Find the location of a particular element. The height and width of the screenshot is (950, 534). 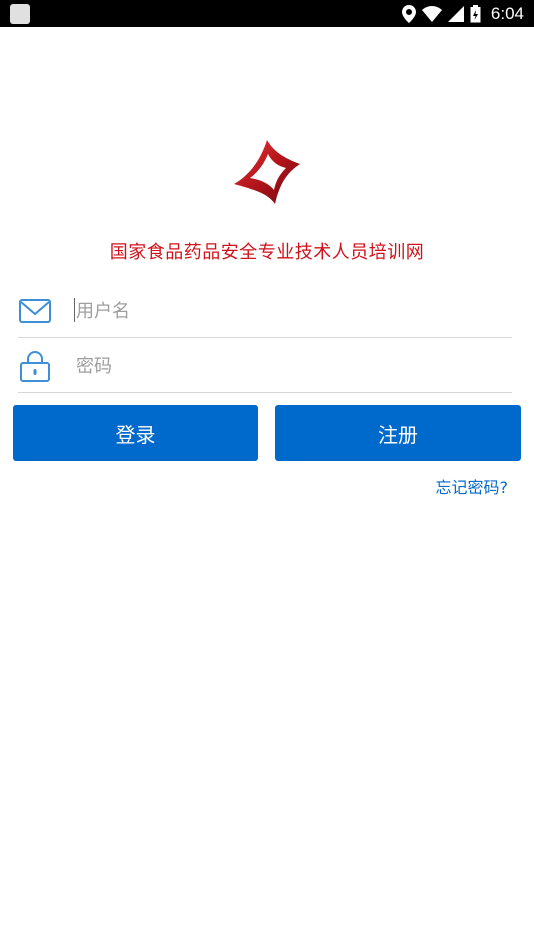

app-notification-icon is located at coordinates (20, 14).